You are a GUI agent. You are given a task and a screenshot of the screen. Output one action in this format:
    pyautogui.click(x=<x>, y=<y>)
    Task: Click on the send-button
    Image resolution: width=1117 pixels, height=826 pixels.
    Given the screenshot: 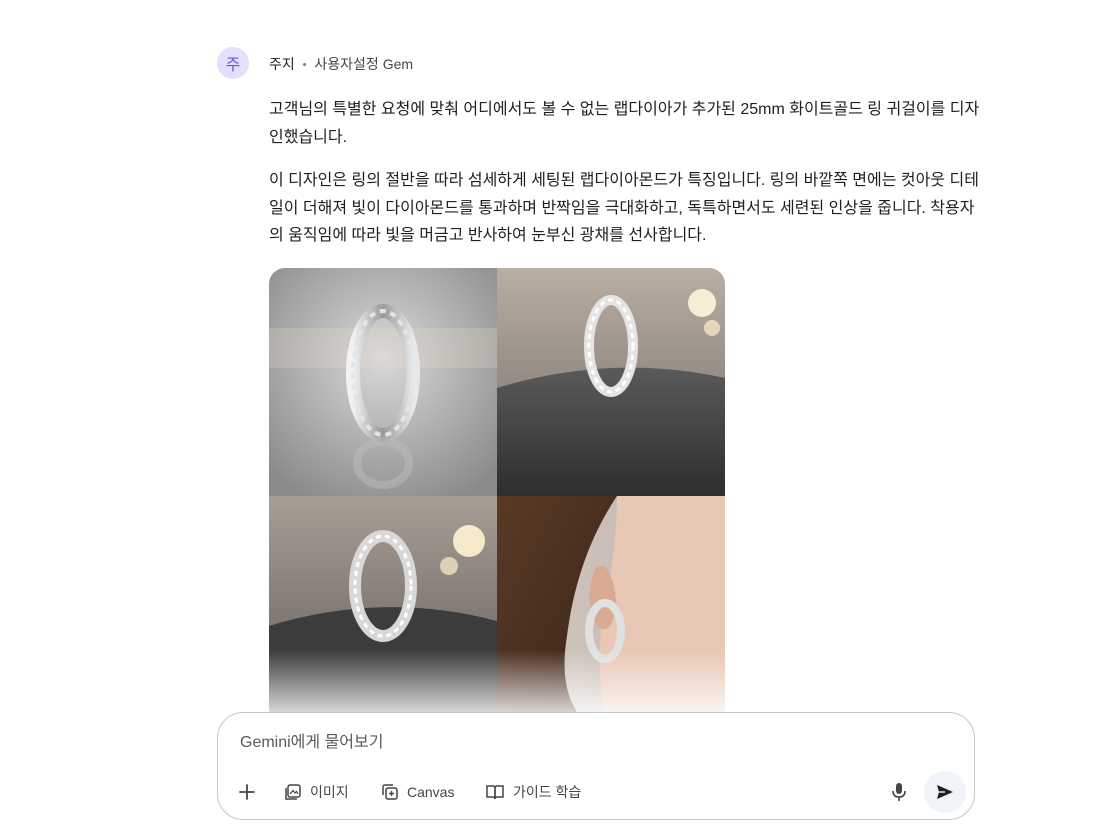 What is the action you would take?
    pyautogui.click(x=945, y=792)
    